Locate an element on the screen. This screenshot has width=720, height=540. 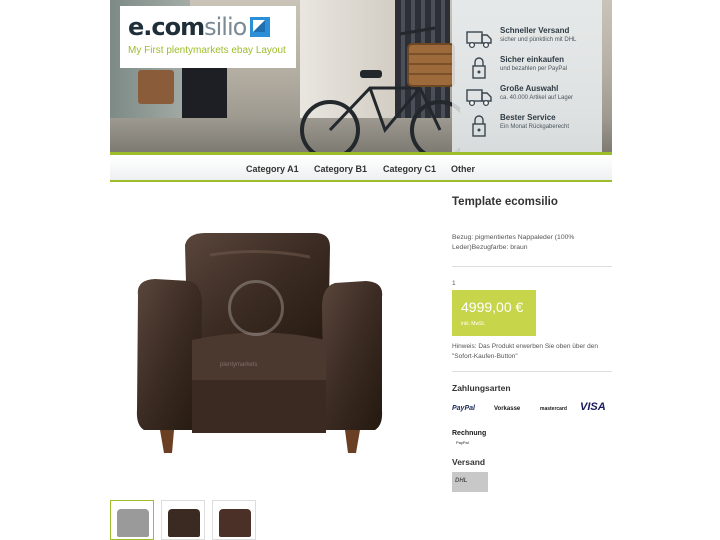
logo-subtitle: My First plentymarkets ebay Layout is located at coordinates (207, 50).